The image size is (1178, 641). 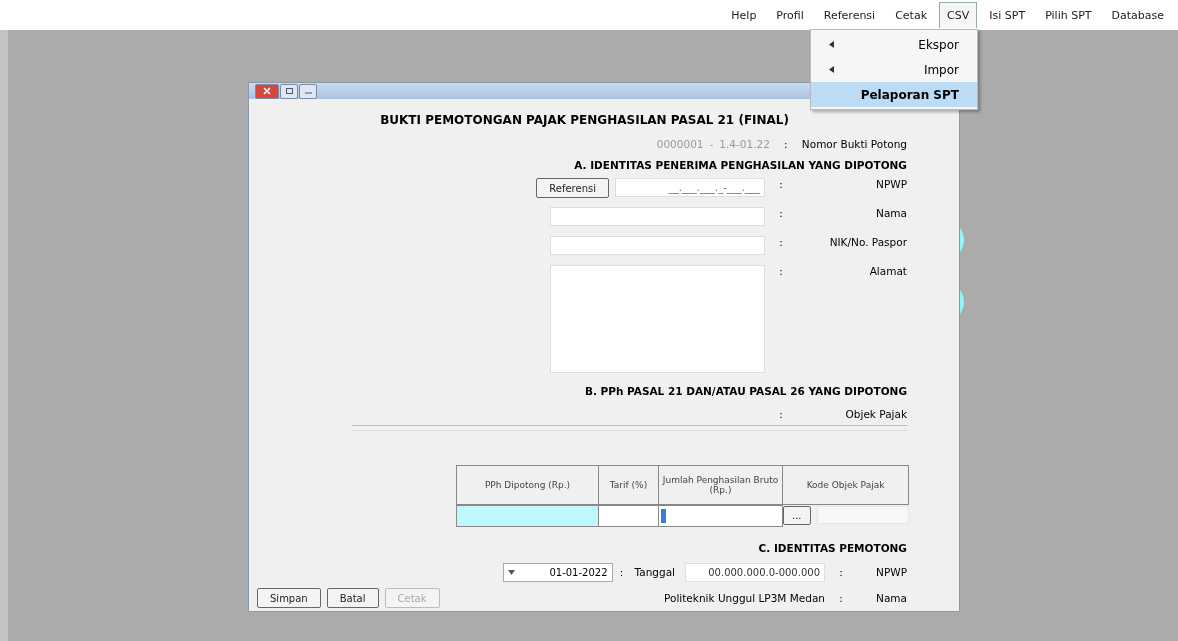 I want to click on menu-item: Cetak, so click(x=911, y=15).